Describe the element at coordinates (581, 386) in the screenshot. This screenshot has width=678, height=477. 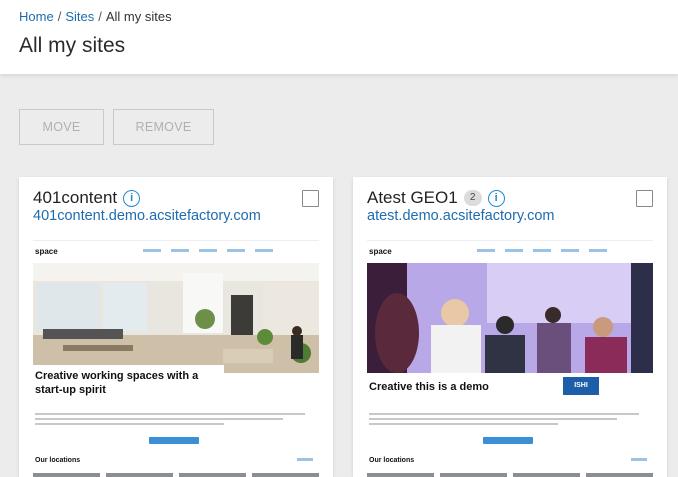
I see `preview-overlay-label: ISHI` at that location.